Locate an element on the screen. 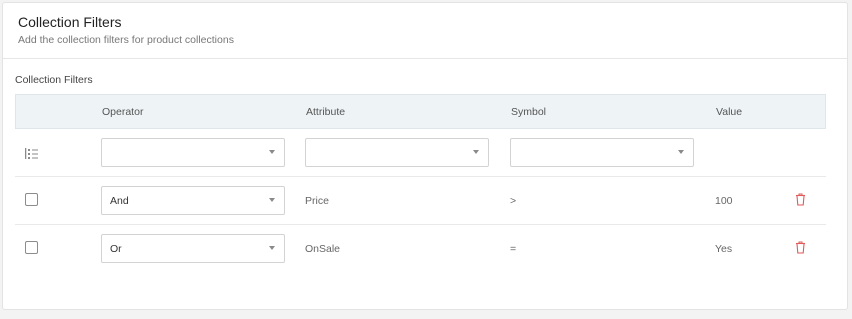 The image size is (852, 319). operator-value: Or is located at coordinates (116, 249).